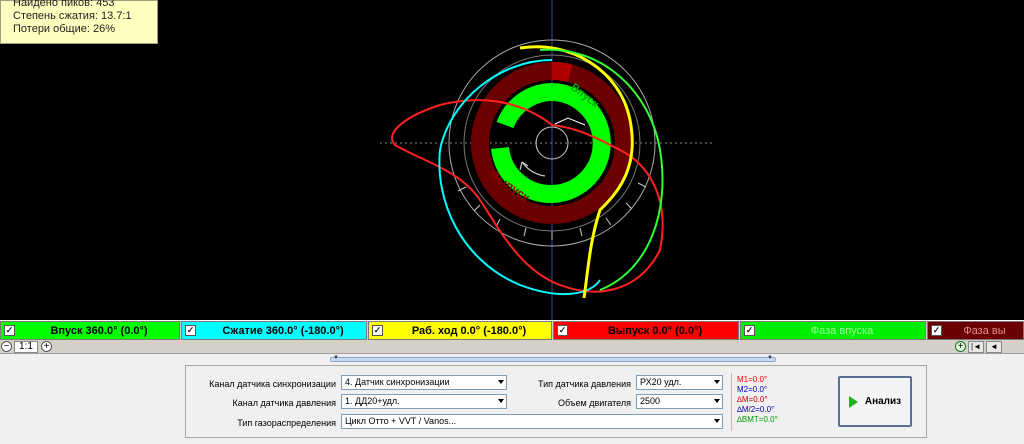 This screenshot has height=444, width=1024. I want to click on sensor-type-label: Тип датчика давления, so click(584, 384).